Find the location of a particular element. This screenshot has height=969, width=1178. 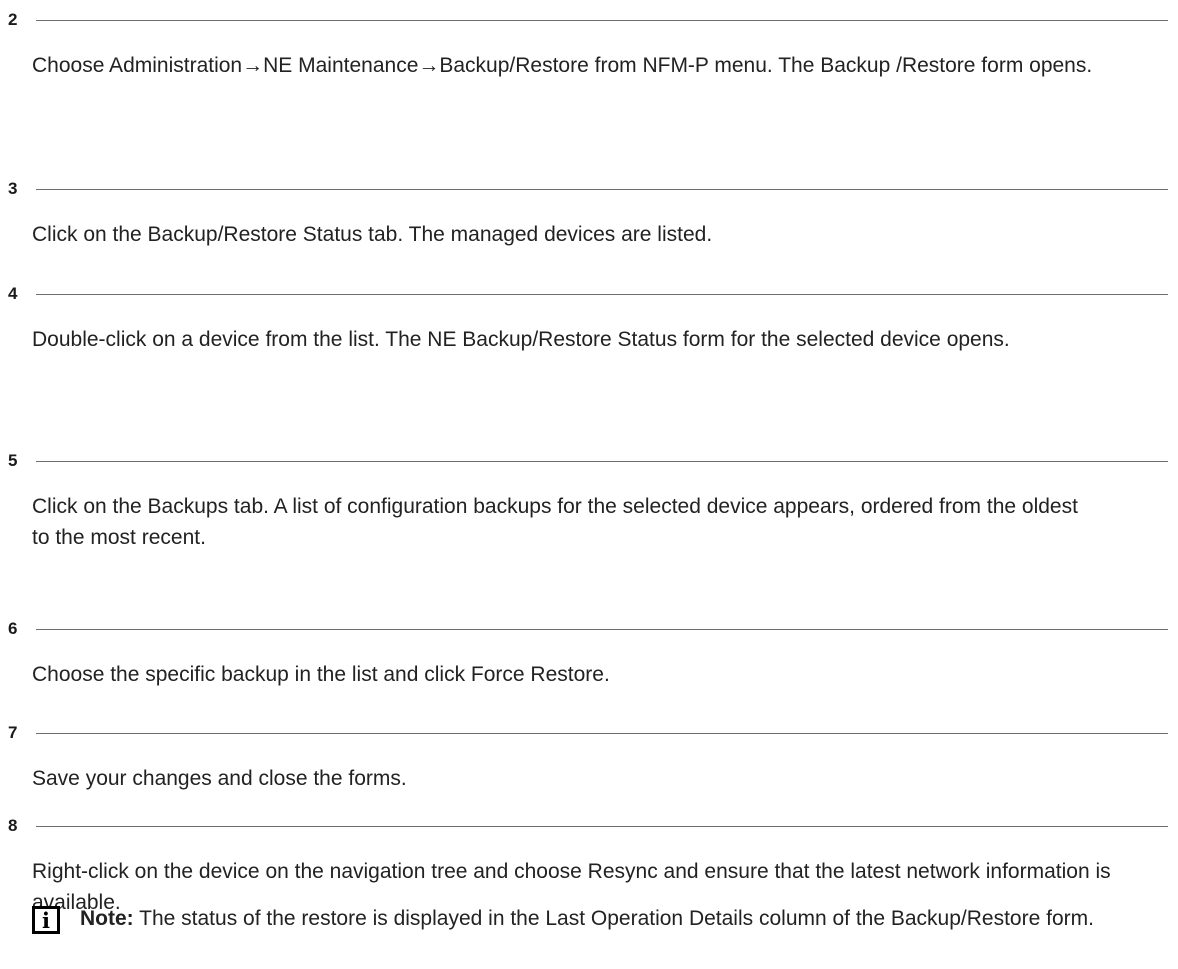

step-header: 2 is located at coordinates (588, 22).